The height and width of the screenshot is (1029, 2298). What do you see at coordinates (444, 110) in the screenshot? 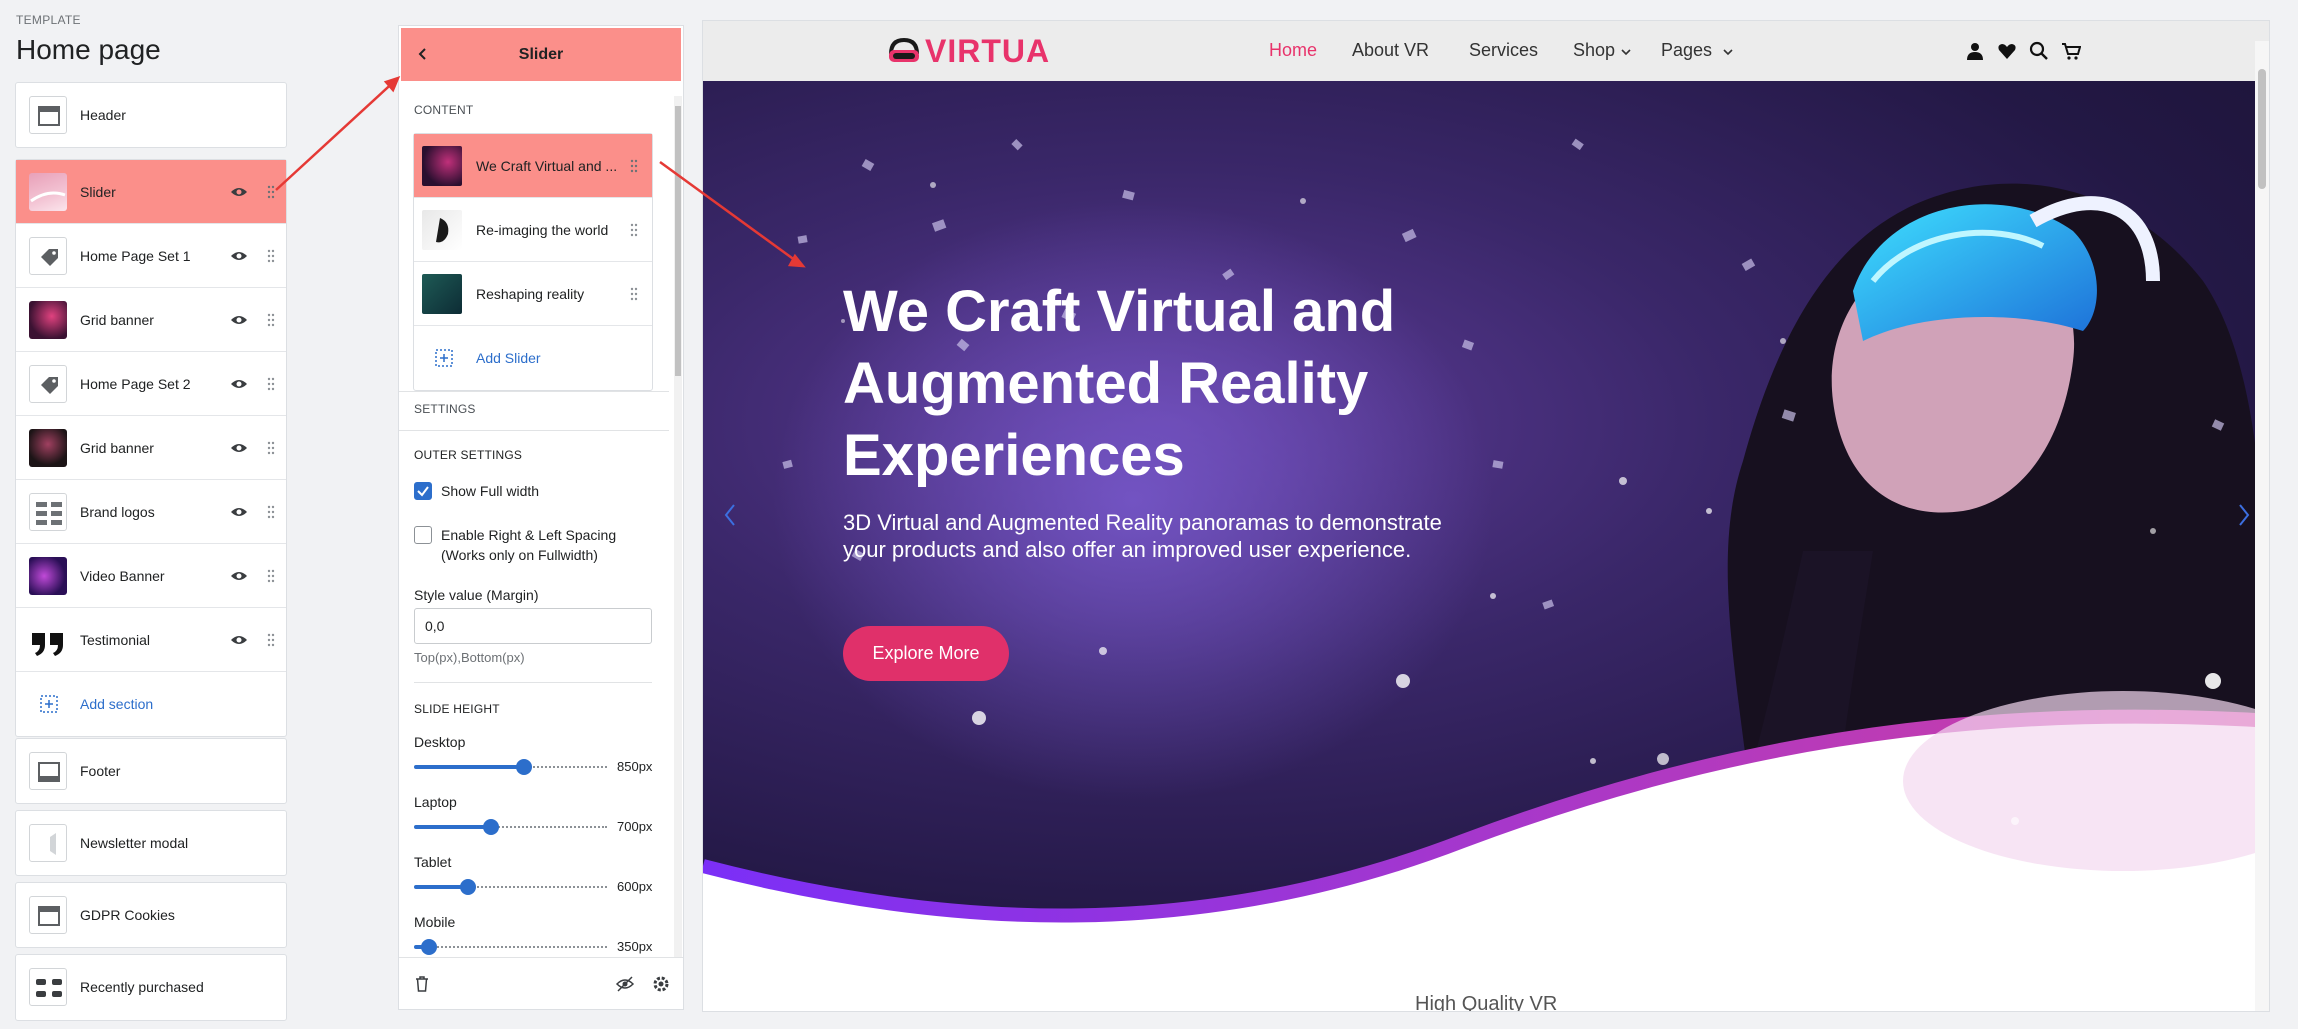
I see `content-caption: CONTENT` at bounding box center [444, 110].